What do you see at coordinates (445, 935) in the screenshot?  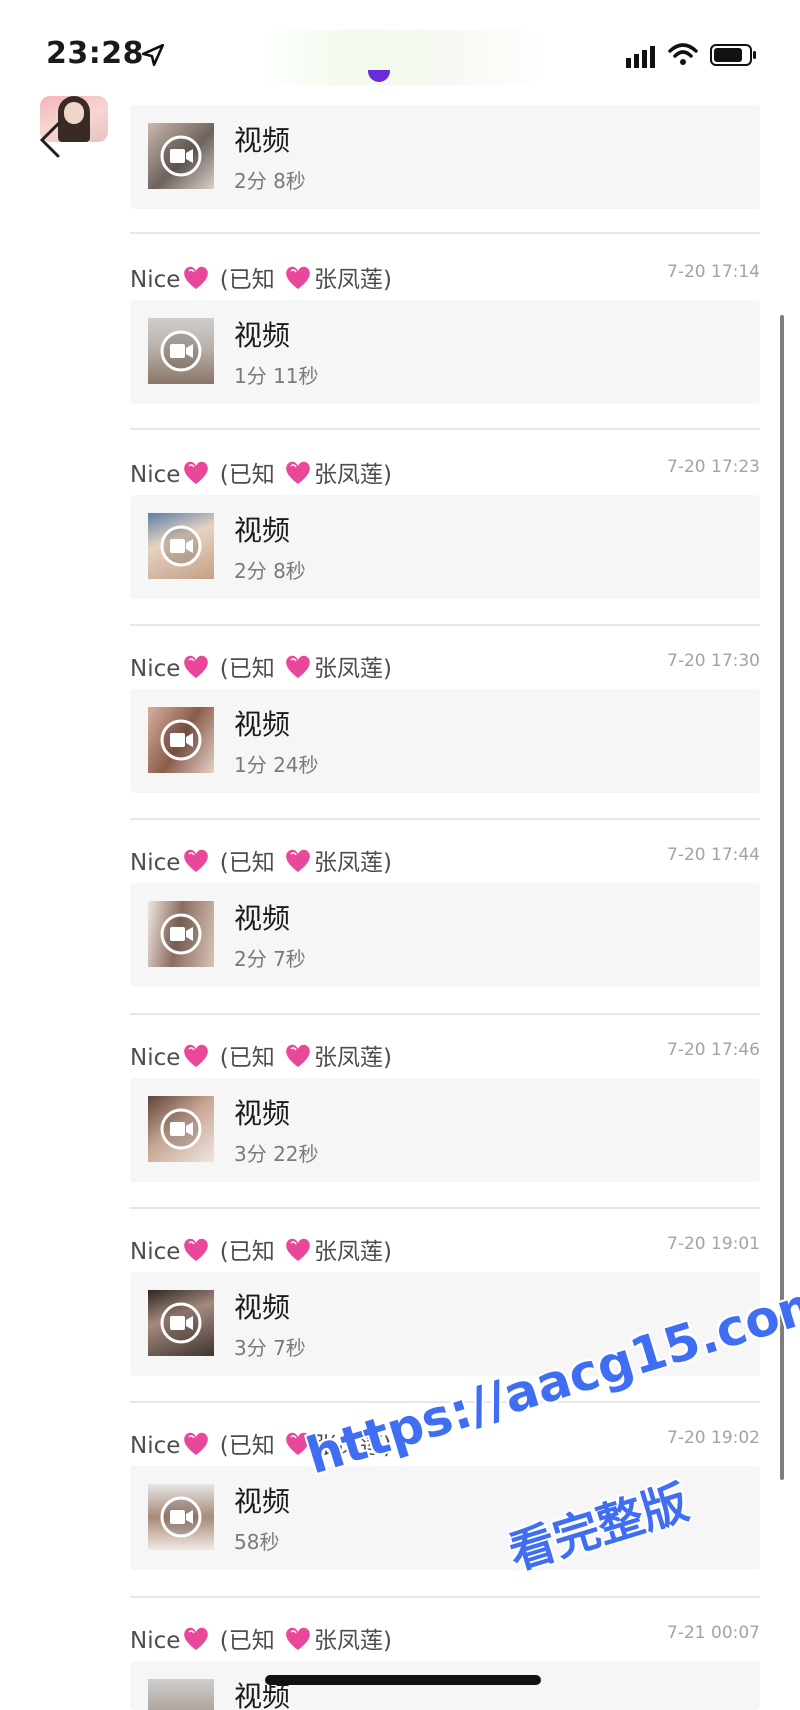 I see `video-card: 视频 2分 7秒` at bounding box center [445, 935].